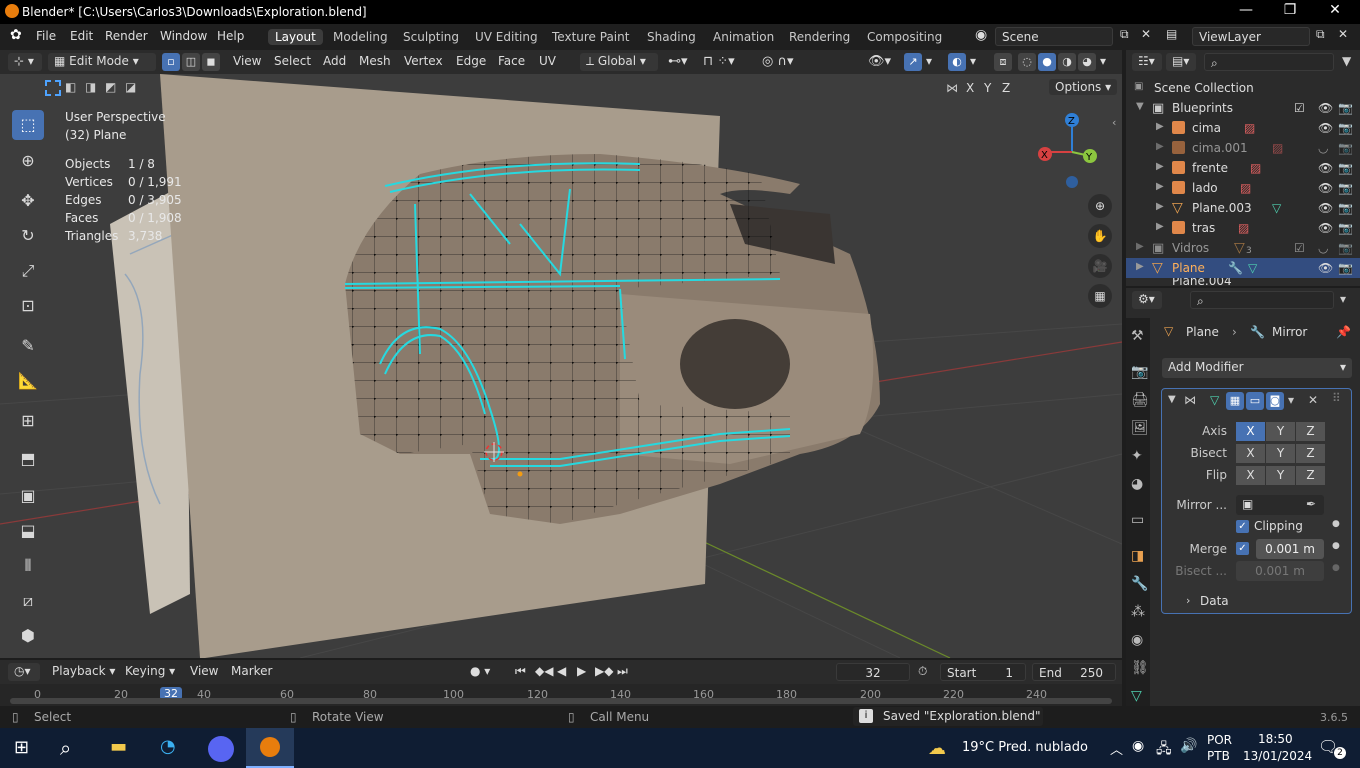 This screenshot has height=768, width=1360. What do you see at coordinates (1243, 228) in the screenshot?
I see `outliner-row-tras: ▶ tras ▨ 👁 📷` at bounding box center [1243, 228].